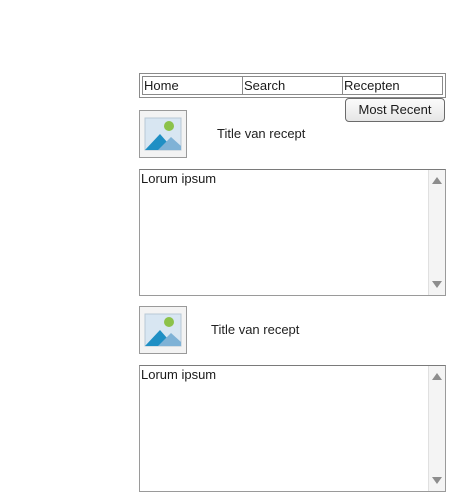  Describe the element at coordinates (261, 133) in the screenshot. I see `recipe-title-1: Title van recept` at that location.